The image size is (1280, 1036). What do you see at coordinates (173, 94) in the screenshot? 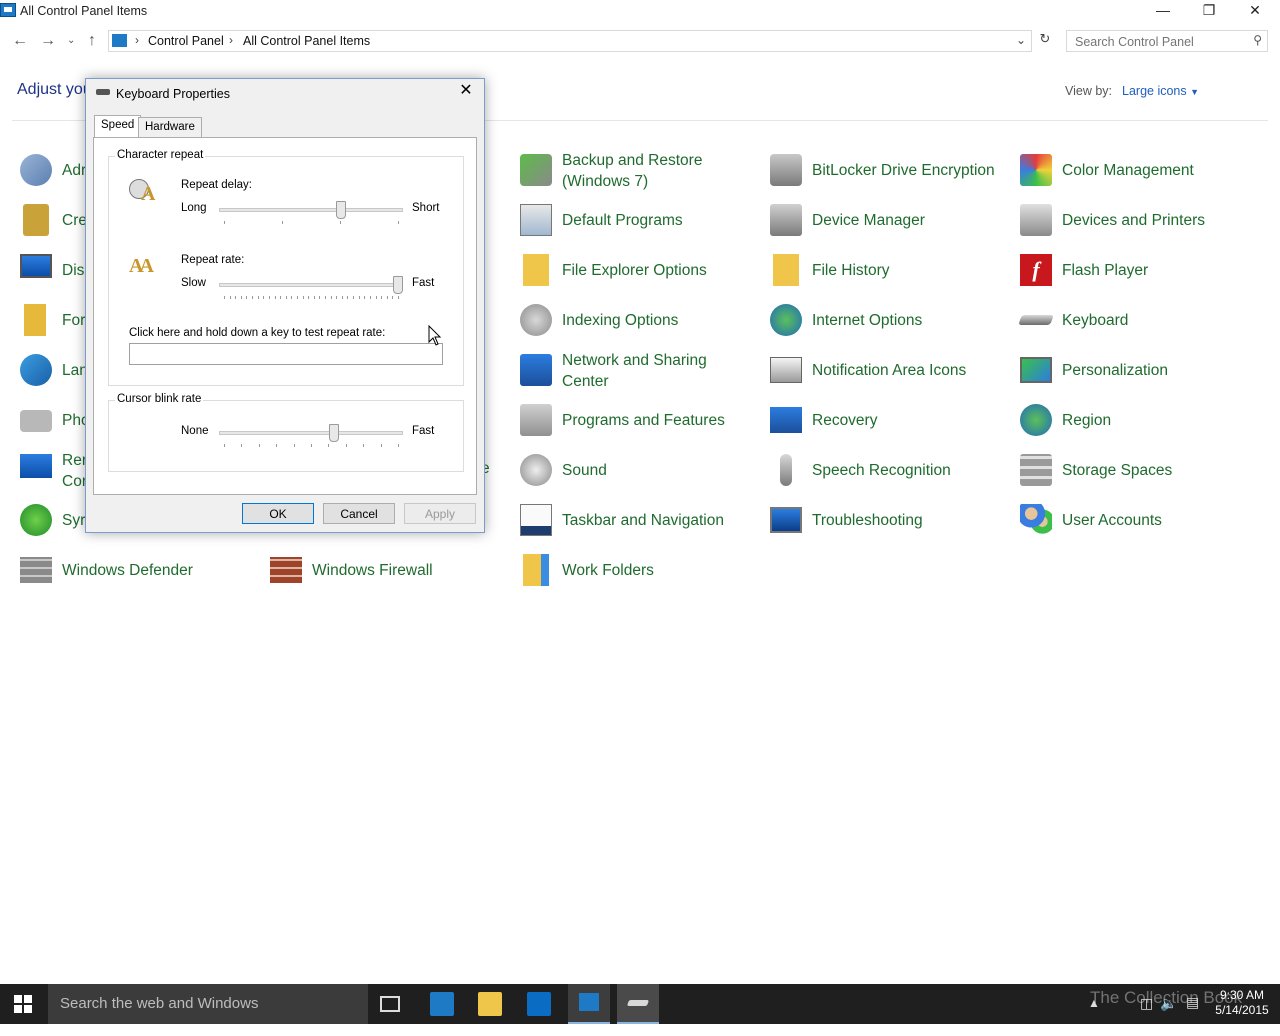
I see `dialog-title: Keyboard Properties` at bounding box center [173, 94].